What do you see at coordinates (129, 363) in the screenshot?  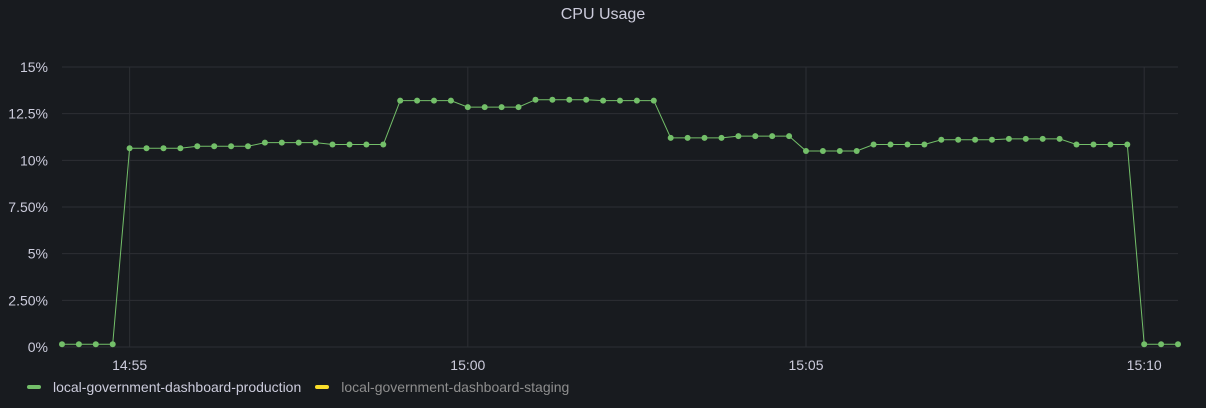 I see `x-tick-label: 14:55` at bounding box center [129, 363].